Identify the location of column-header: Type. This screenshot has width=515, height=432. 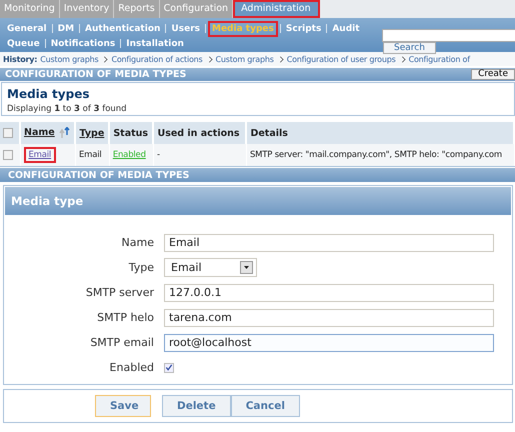
(92, 133).